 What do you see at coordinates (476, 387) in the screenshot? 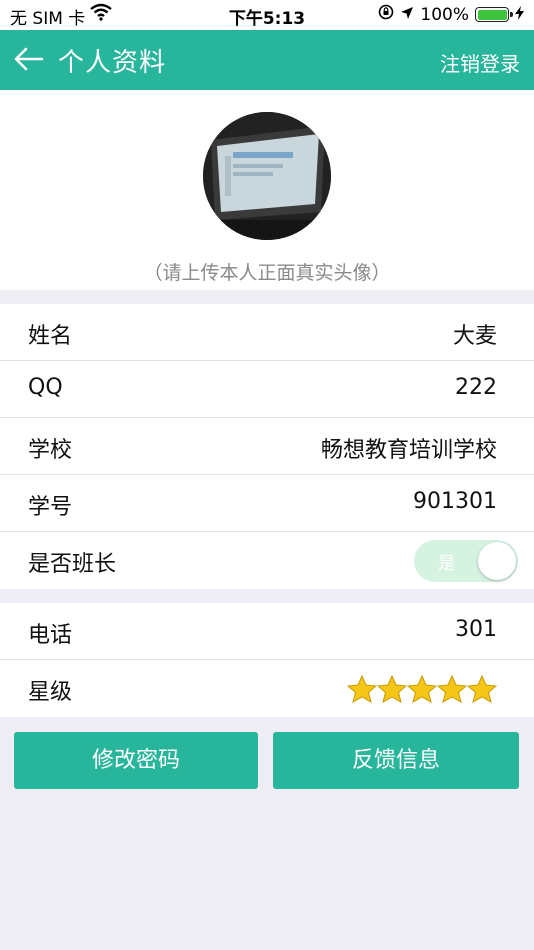
I see `row-value: 222` at bounding box center [476, 387].